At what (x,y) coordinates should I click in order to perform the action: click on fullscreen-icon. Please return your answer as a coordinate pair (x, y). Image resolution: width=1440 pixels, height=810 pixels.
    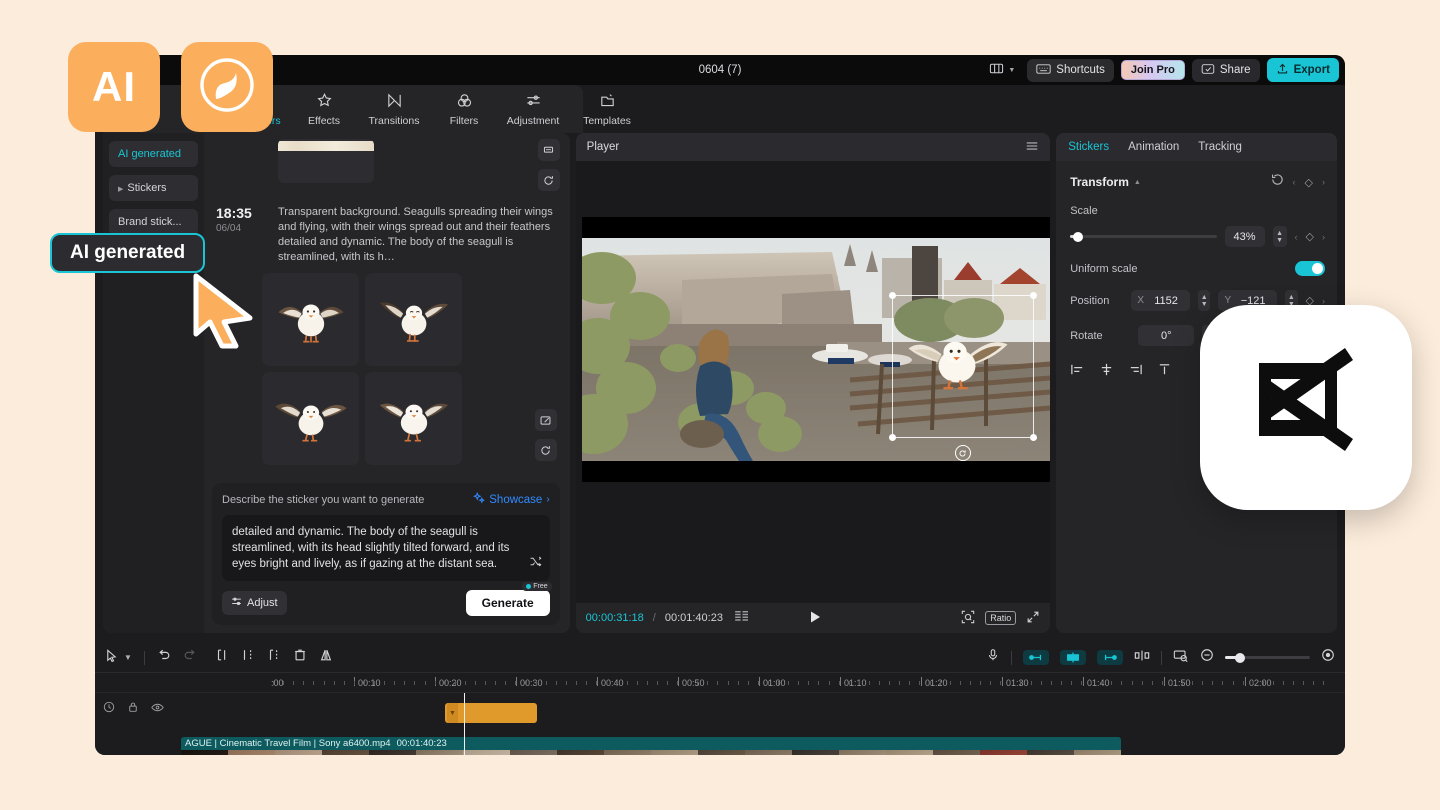
    Looking at the image, I should click on (1033, 618).